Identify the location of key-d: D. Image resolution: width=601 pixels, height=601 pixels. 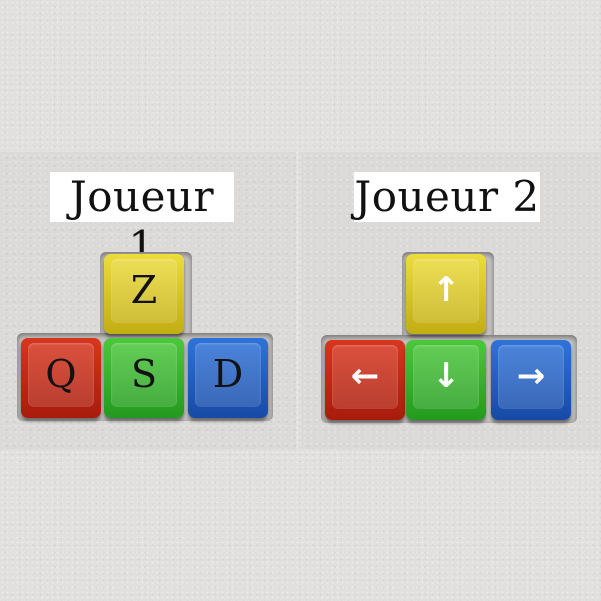
(228, 378).